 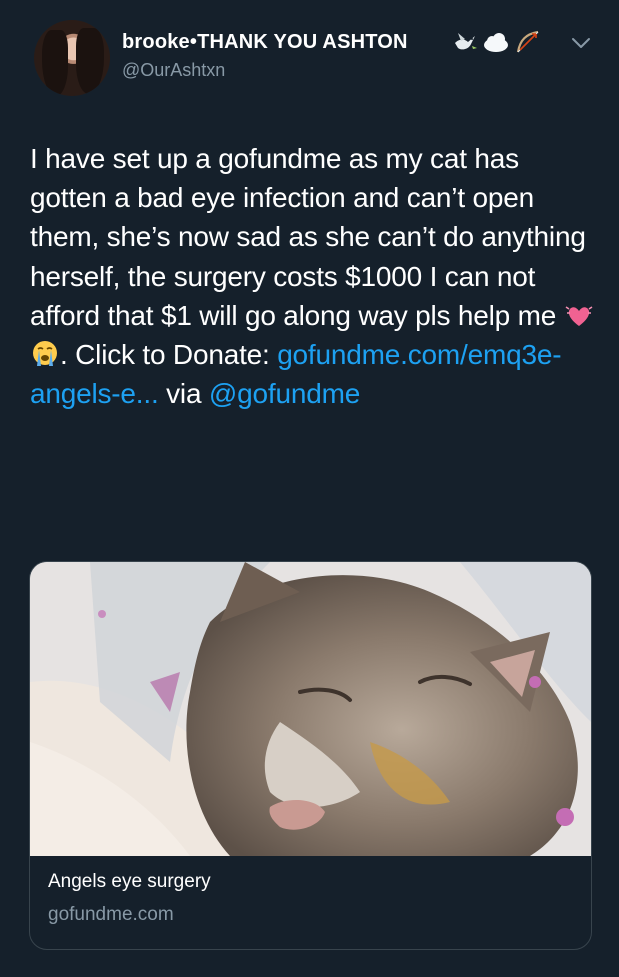 I want to click on heart-pulse-icon, so click(x=579, y=316).